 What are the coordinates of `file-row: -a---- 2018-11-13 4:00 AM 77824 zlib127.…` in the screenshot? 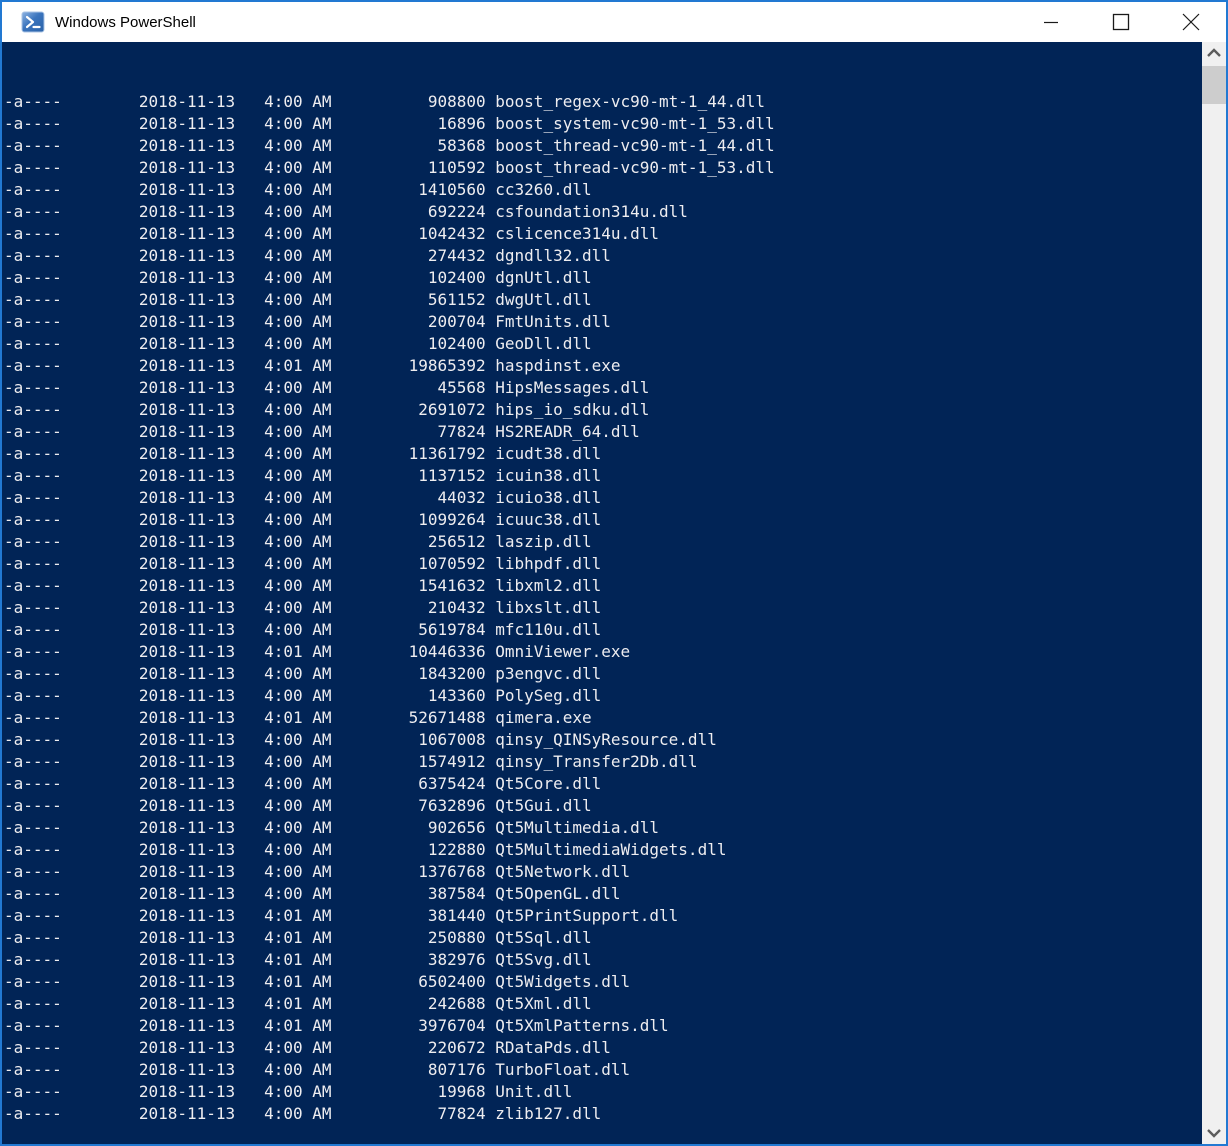 It's located at (303, 1113).